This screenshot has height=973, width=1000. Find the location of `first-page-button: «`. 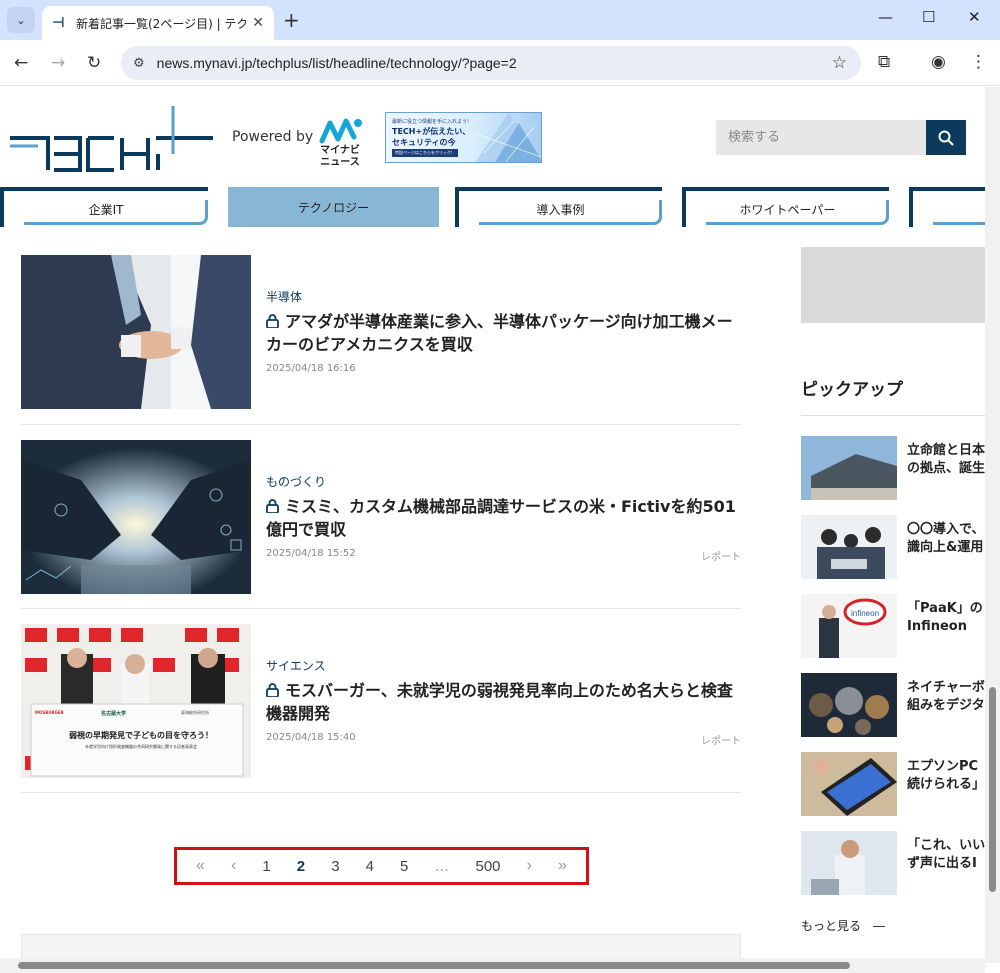

first-page-button: « is located at coordinates (200, 866).